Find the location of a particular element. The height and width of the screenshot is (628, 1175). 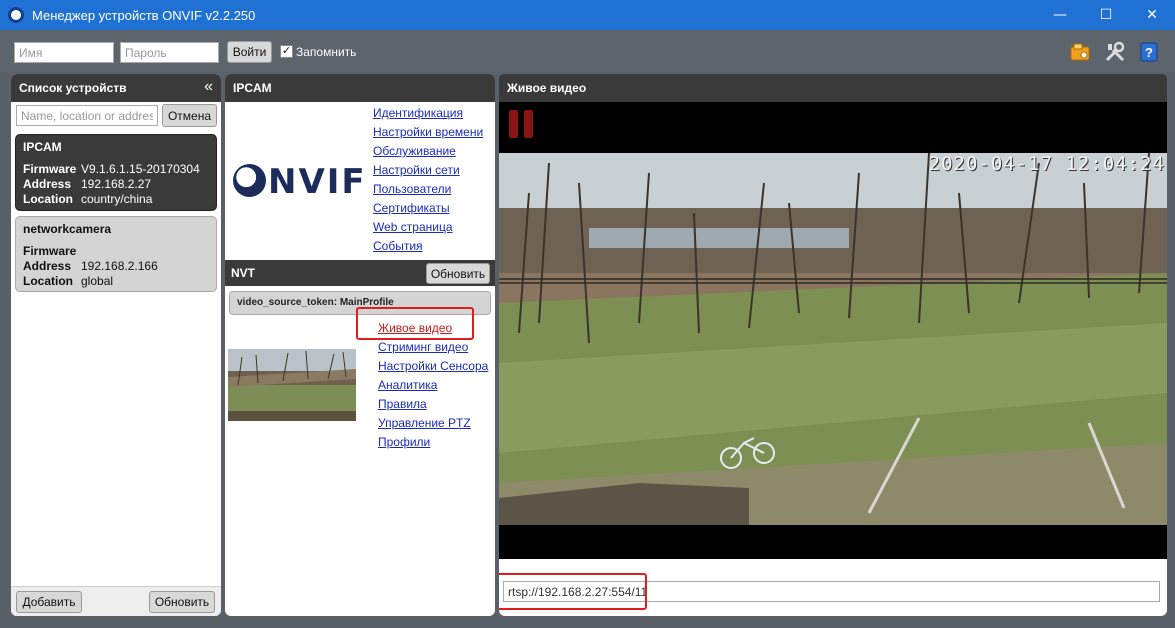

add-device-button: Добавить is located at coordinates (49, 602).